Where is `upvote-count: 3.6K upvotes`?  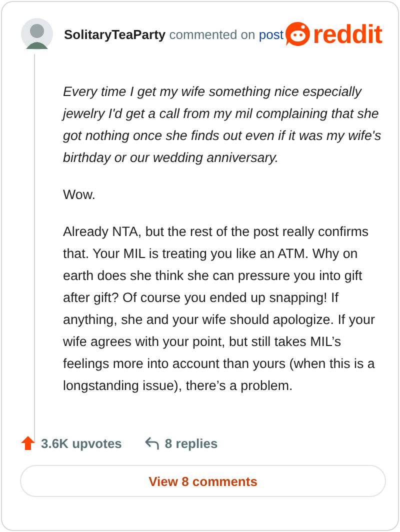 upvote-count: 3.6K upvotes is located at coordinates (81, 443).